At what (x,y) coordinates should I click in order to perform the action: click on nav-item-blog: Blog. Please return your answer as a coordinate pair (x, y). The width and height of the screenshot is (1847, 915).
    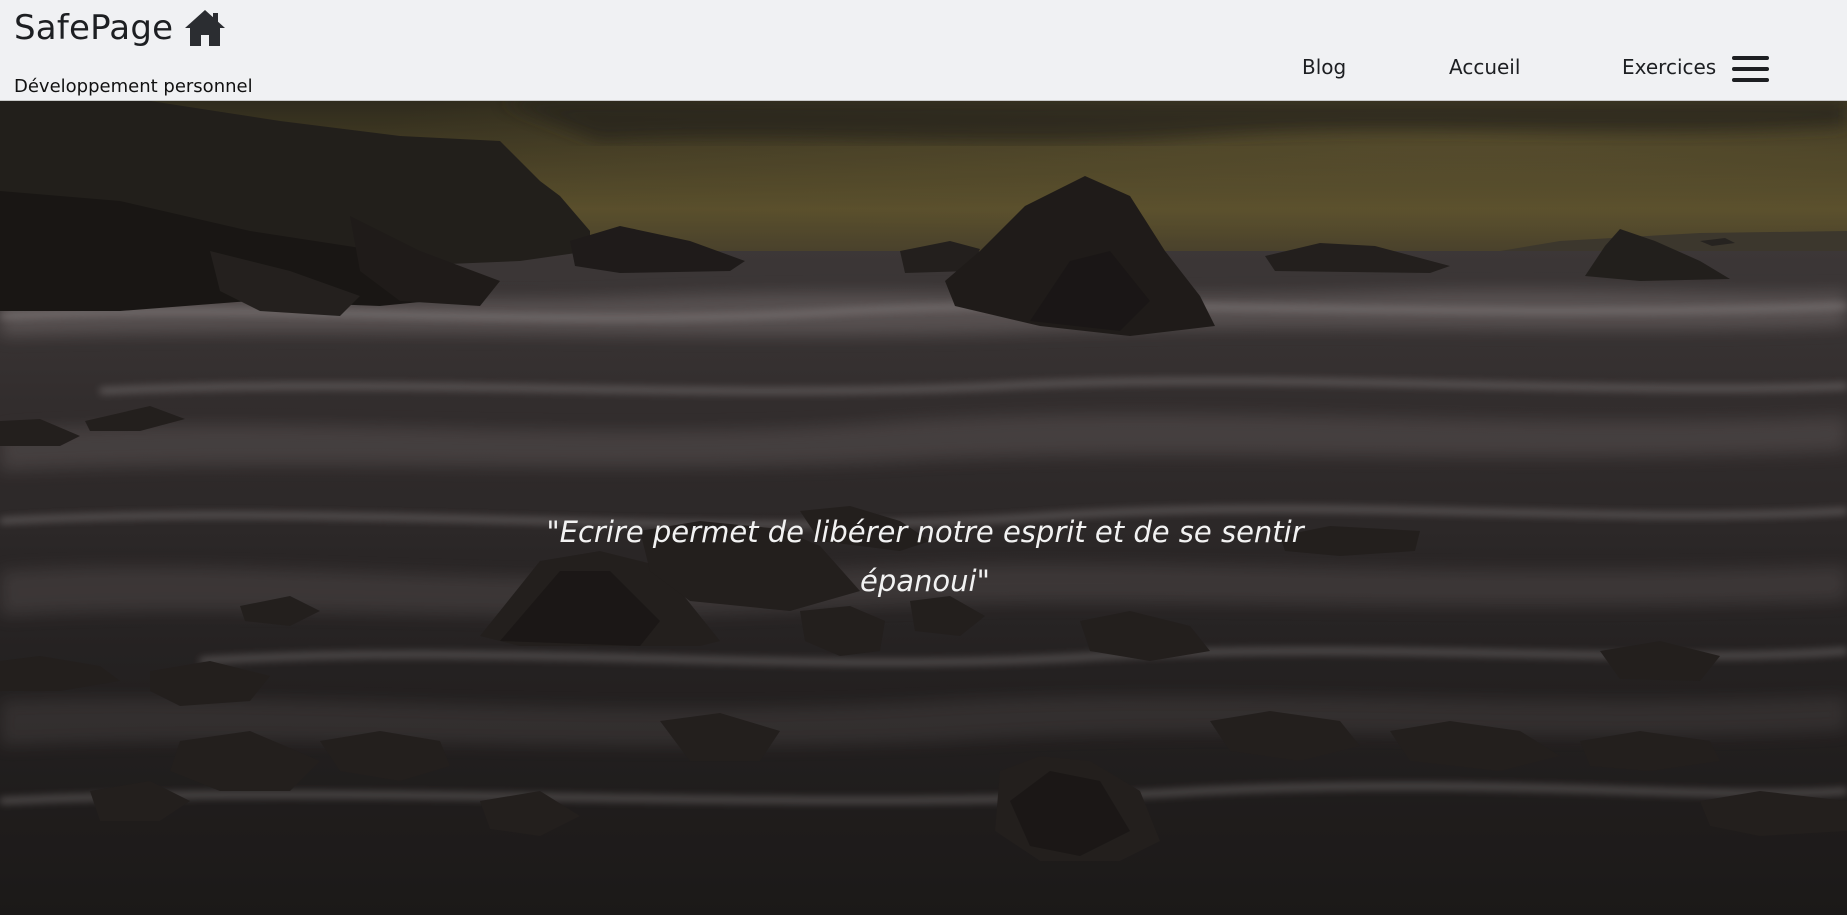
    Looking at the image, I should click on (1324, 67).